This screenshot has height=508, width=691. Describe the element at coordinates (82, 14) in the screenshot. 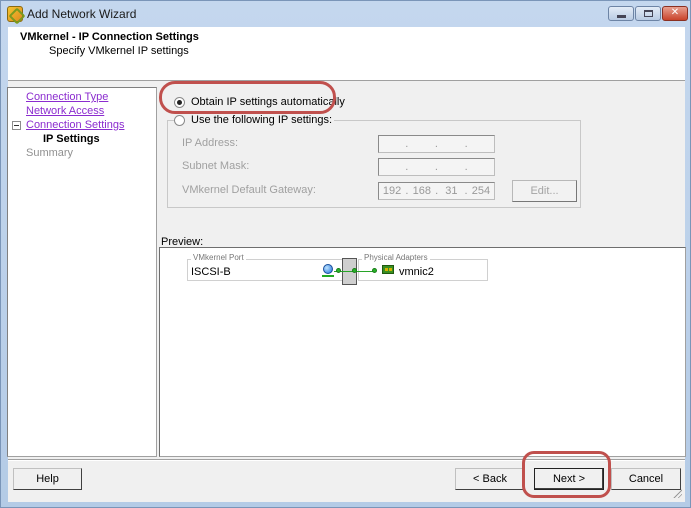

I see `window-title: Add Network Wizard` at that location.